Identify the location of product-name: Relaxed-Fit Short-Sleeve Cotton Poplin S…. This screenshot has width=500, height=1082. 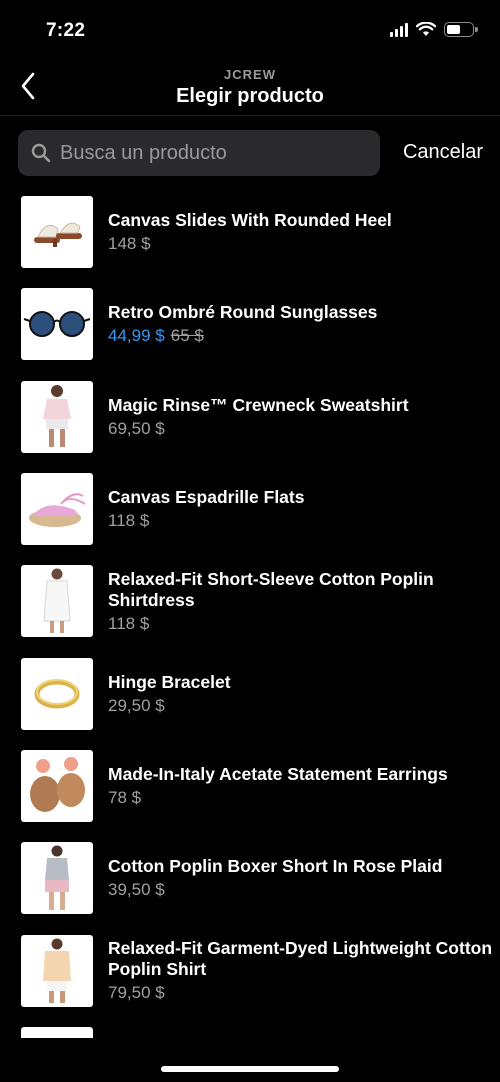
(271, 589).